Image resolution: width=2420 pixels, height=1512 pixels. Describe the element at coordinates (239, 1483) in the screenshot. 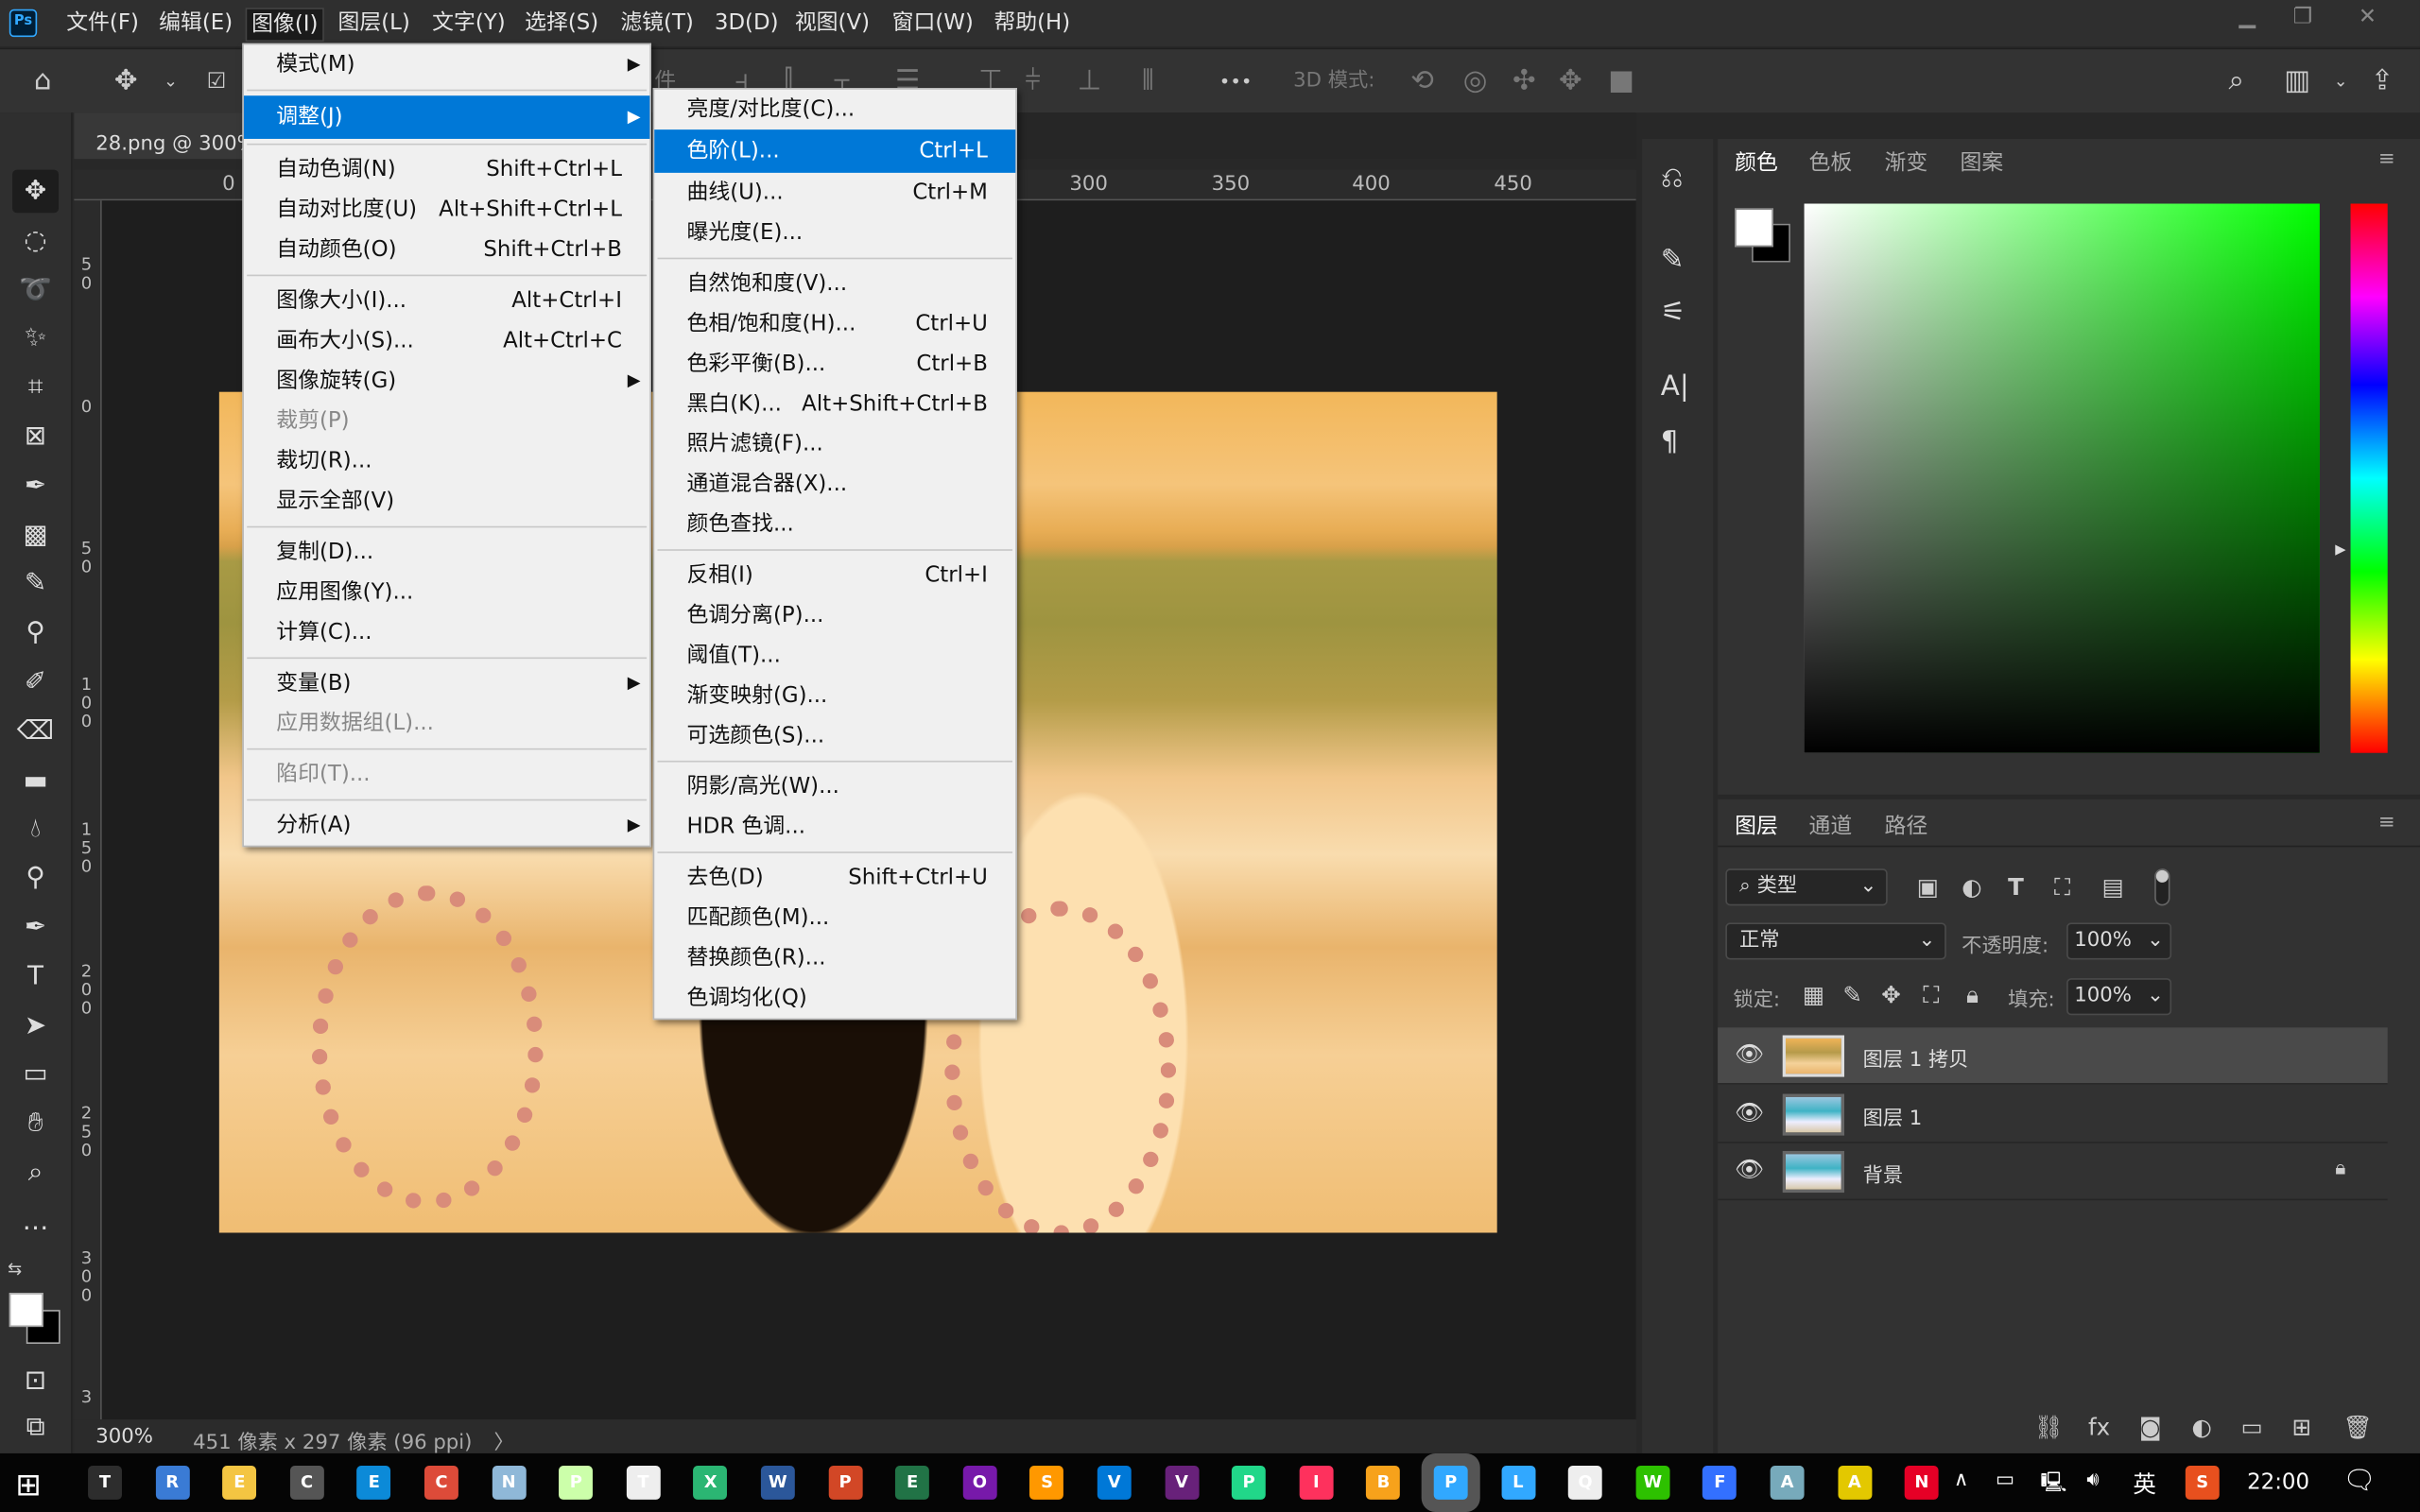

I see `explorer-icon: E` at that location.